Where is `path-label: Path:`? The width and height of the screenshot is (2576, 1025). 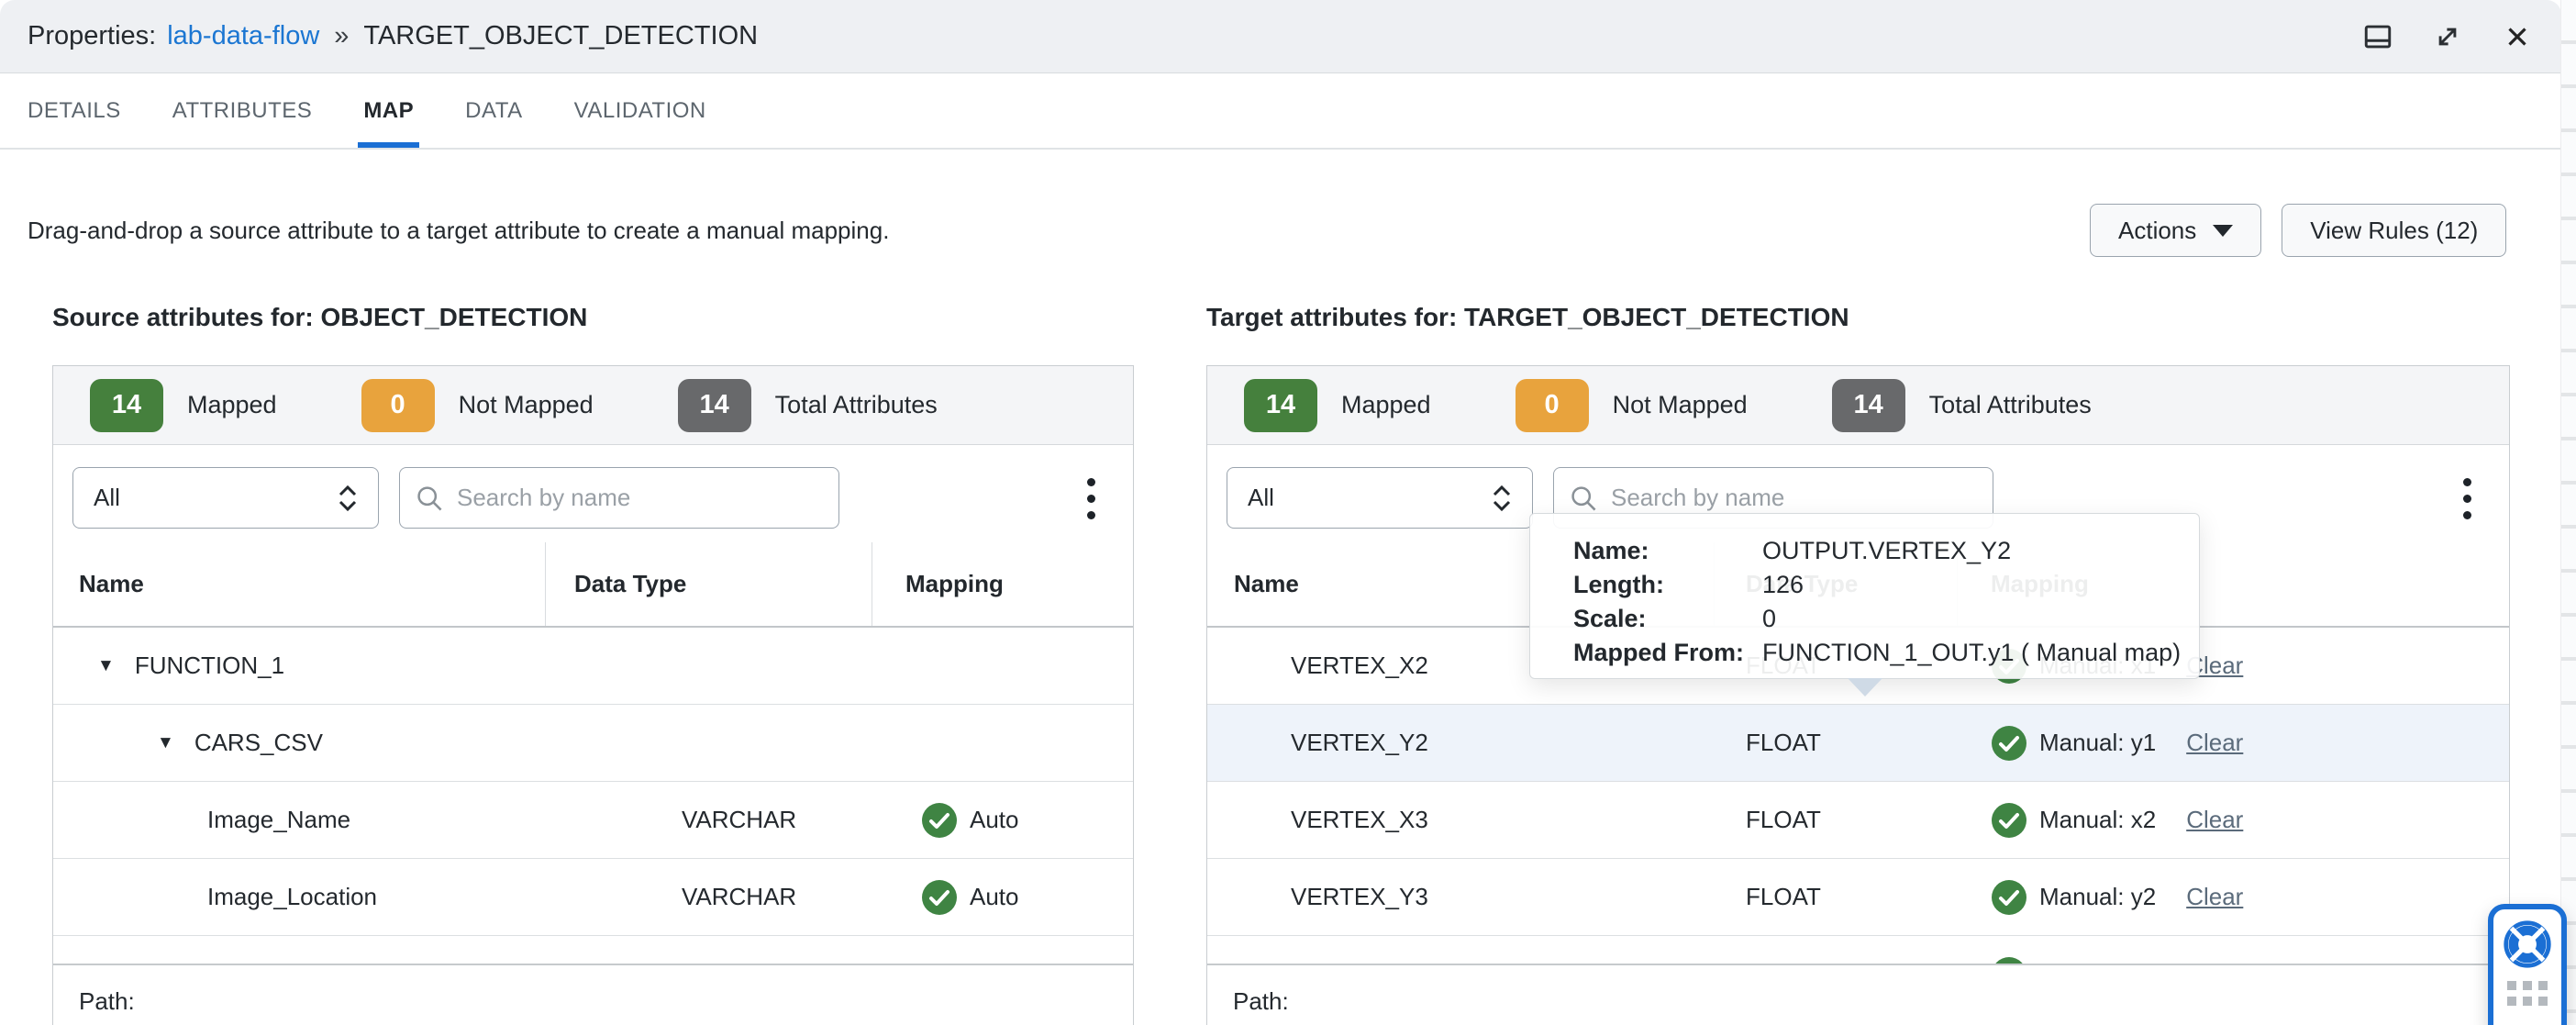 path-label: Path: is located at coordinates (107, 1001).